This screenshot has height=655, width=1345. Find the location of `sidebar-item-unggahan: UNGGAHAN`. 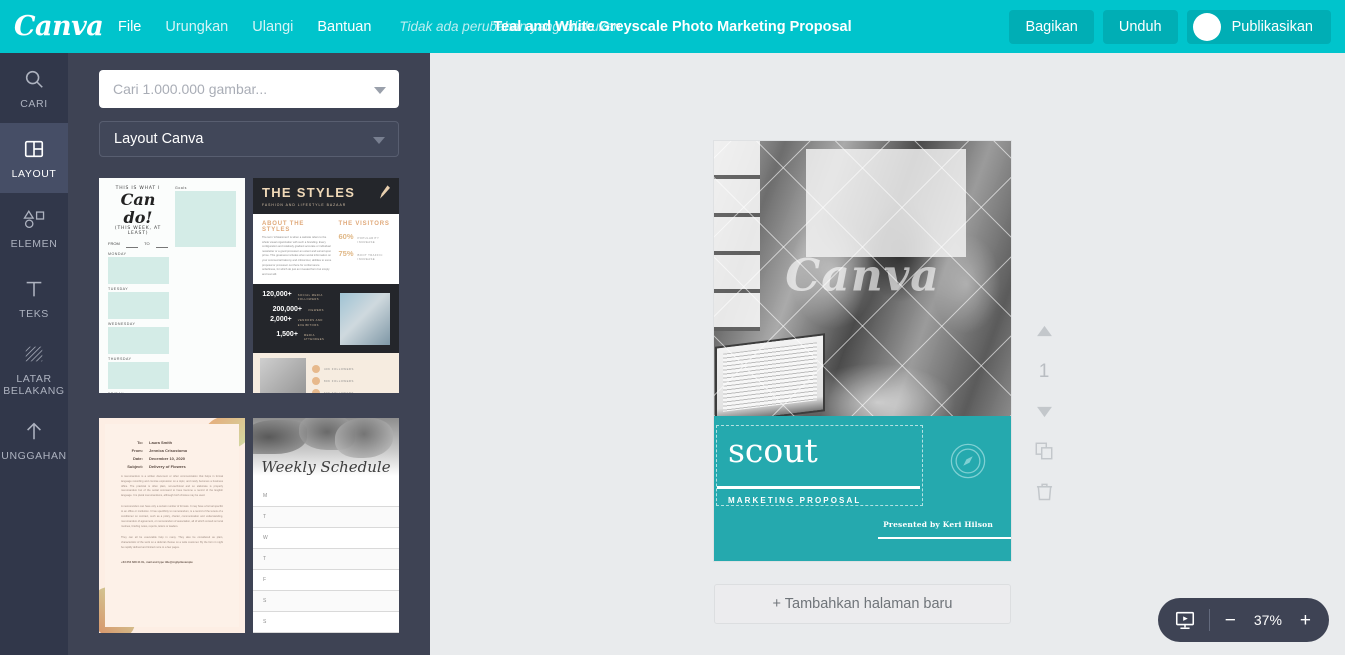

sidebar-item-unggahan: UNGGAHAN is located at coordinates (34, 440).